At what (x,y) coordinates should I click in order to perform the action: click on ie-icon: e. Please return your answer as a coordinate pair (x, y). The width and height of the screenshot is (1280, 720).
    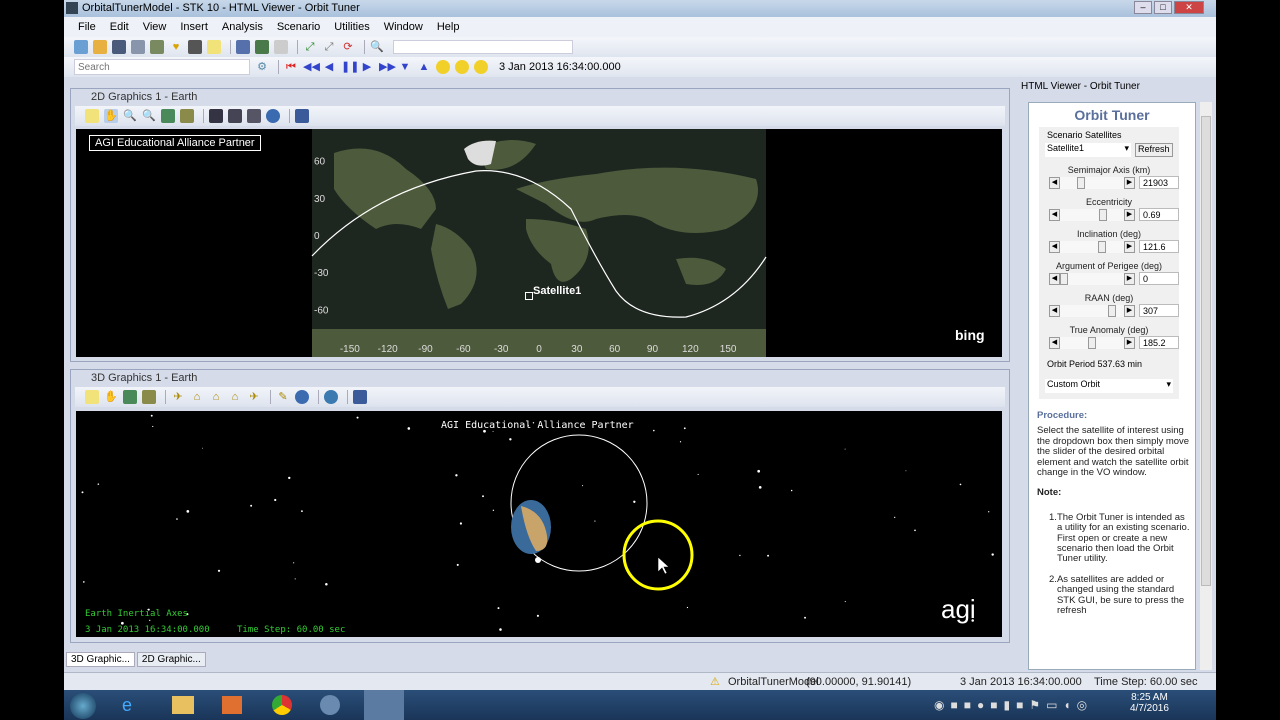
    Looking at the image, I should click on (127, 705).